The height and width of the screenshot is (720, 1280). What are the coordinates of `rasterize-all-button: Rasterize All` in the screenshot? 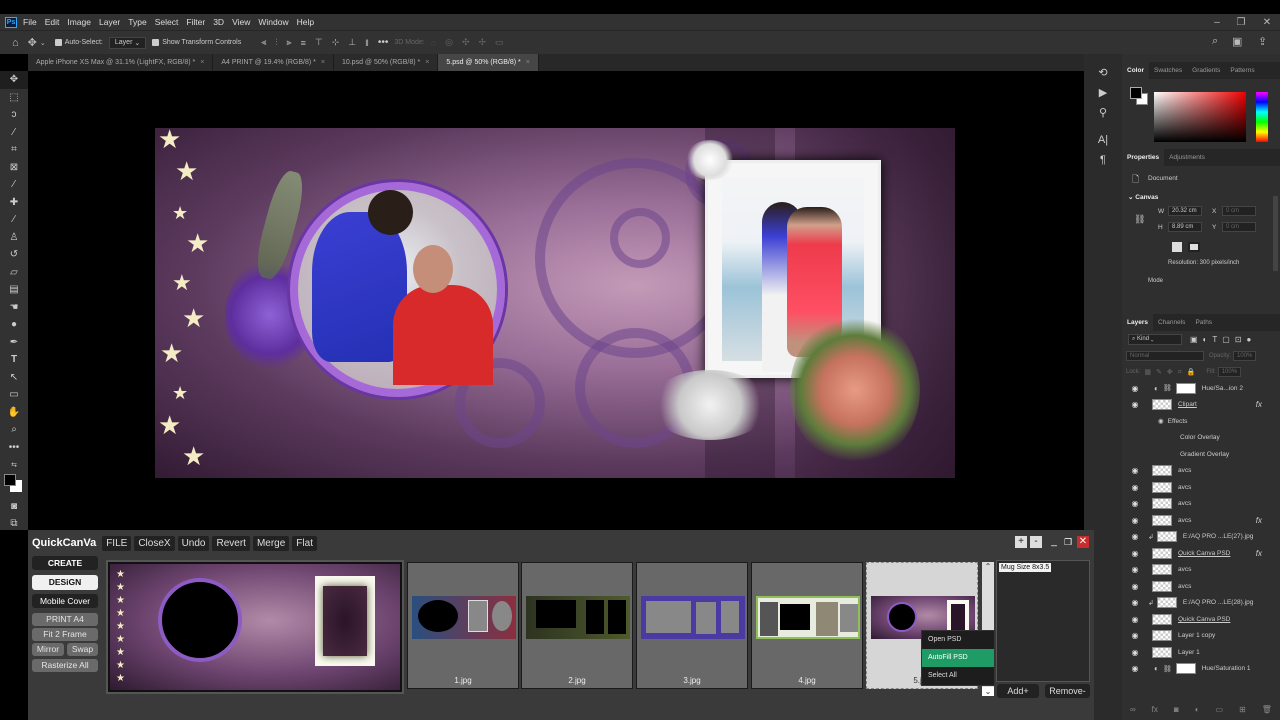 It's located at (65, 665).